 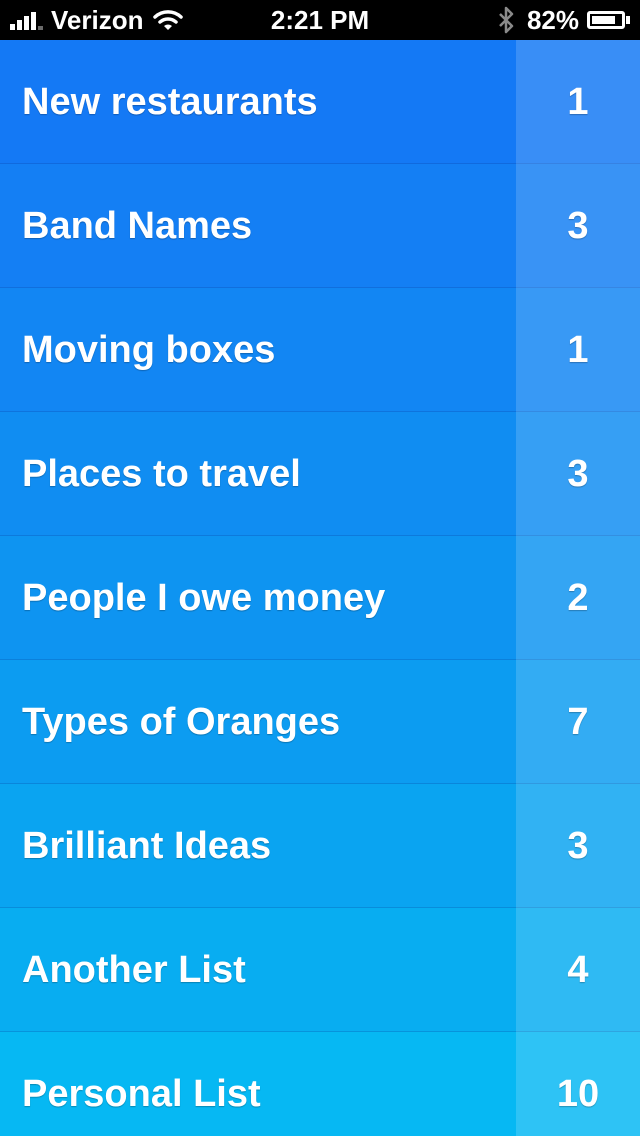 What do you see at coordinates (204, 598) in the screenshot?
I see `list-title: People I owe money` at bounding box center [204, 598].